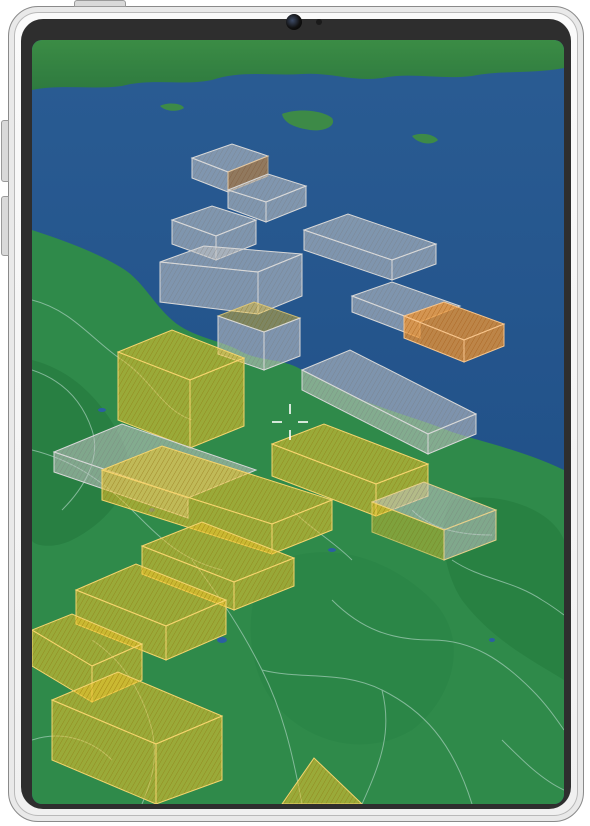 The height and width of the screenshot is (826, 590). What do you see at coordinates (100, 3) in the screenshot?
I see `power-button` at bounding box center [100, 3].